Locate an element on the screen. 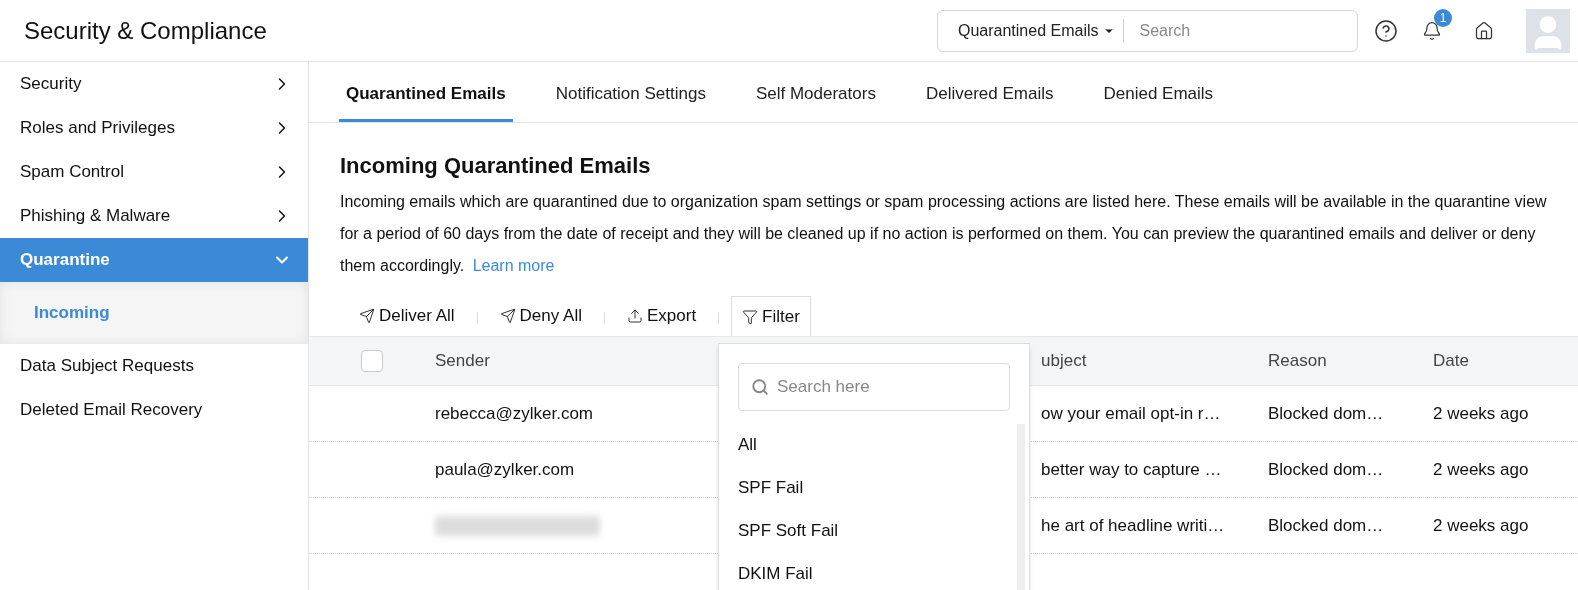 This screenshot has width=1578, height=590. scope-dropdown: Quarantined Emails is located at coordinates (1041, 30).